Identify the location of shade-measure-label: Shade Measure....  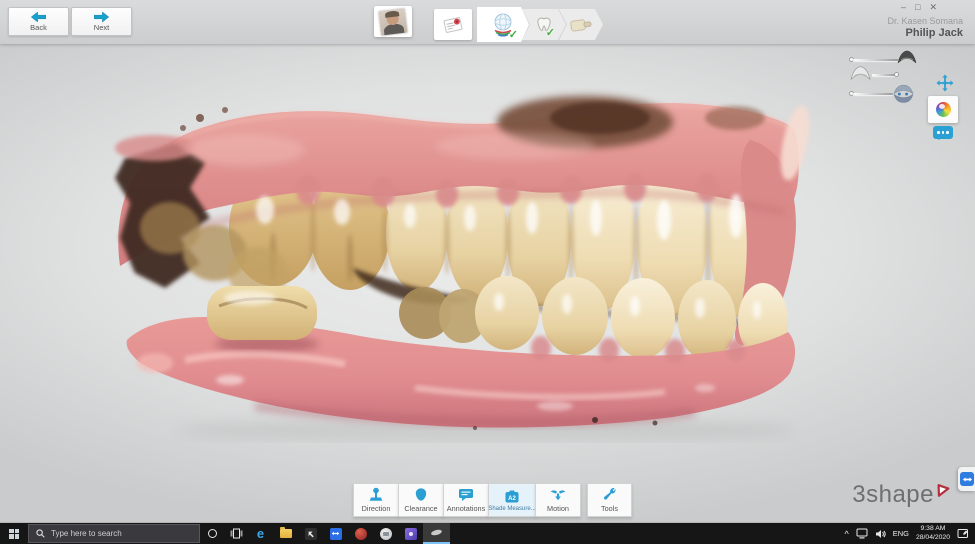
(512, 508).